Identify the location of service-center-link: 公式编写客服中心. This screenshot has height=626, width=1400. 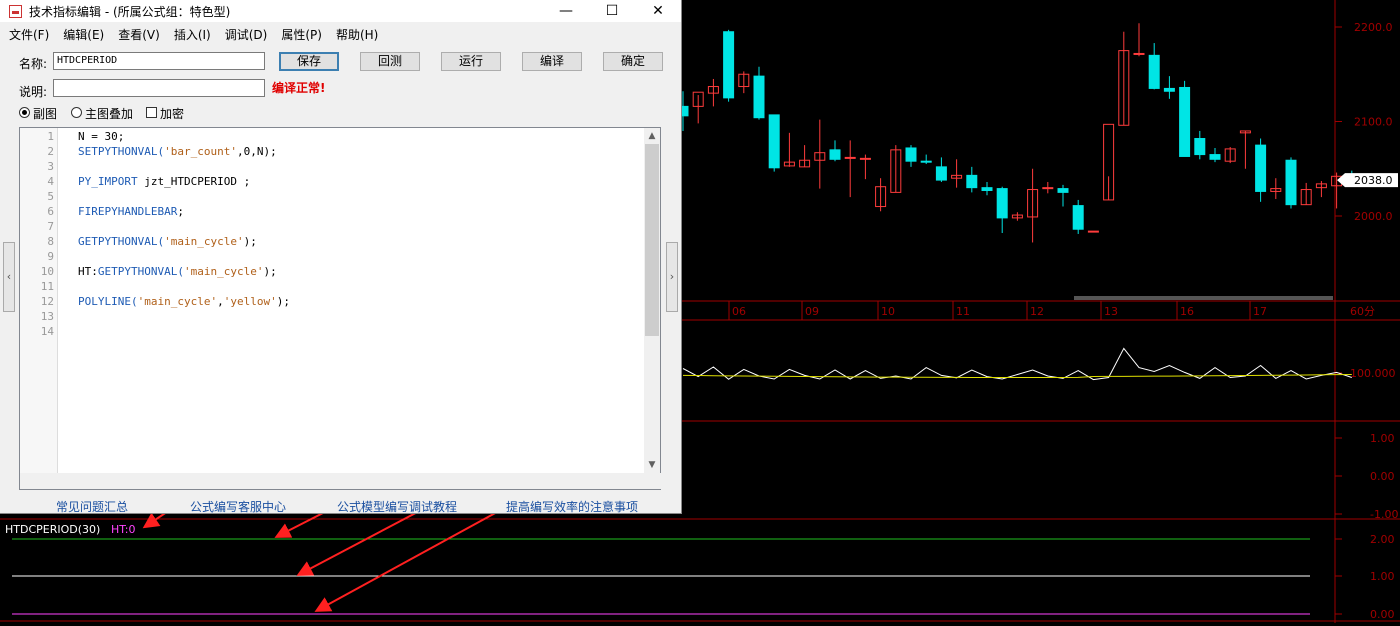
(238, 506).